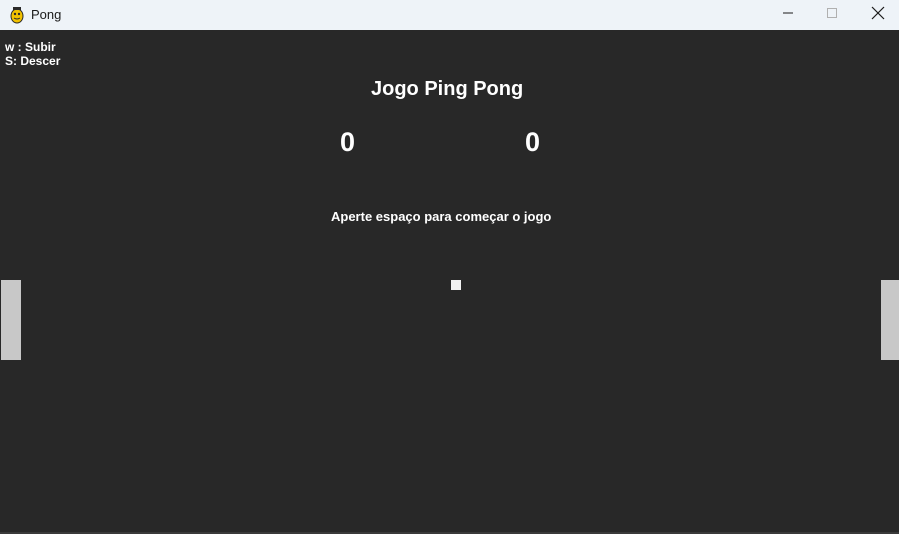 The width and height of the screenshot is (899, 534). What do you see at coordinates (30, 47) in the screenshot?
I see `controls-help-up: w : Subir` at bounding box center [30, 47].